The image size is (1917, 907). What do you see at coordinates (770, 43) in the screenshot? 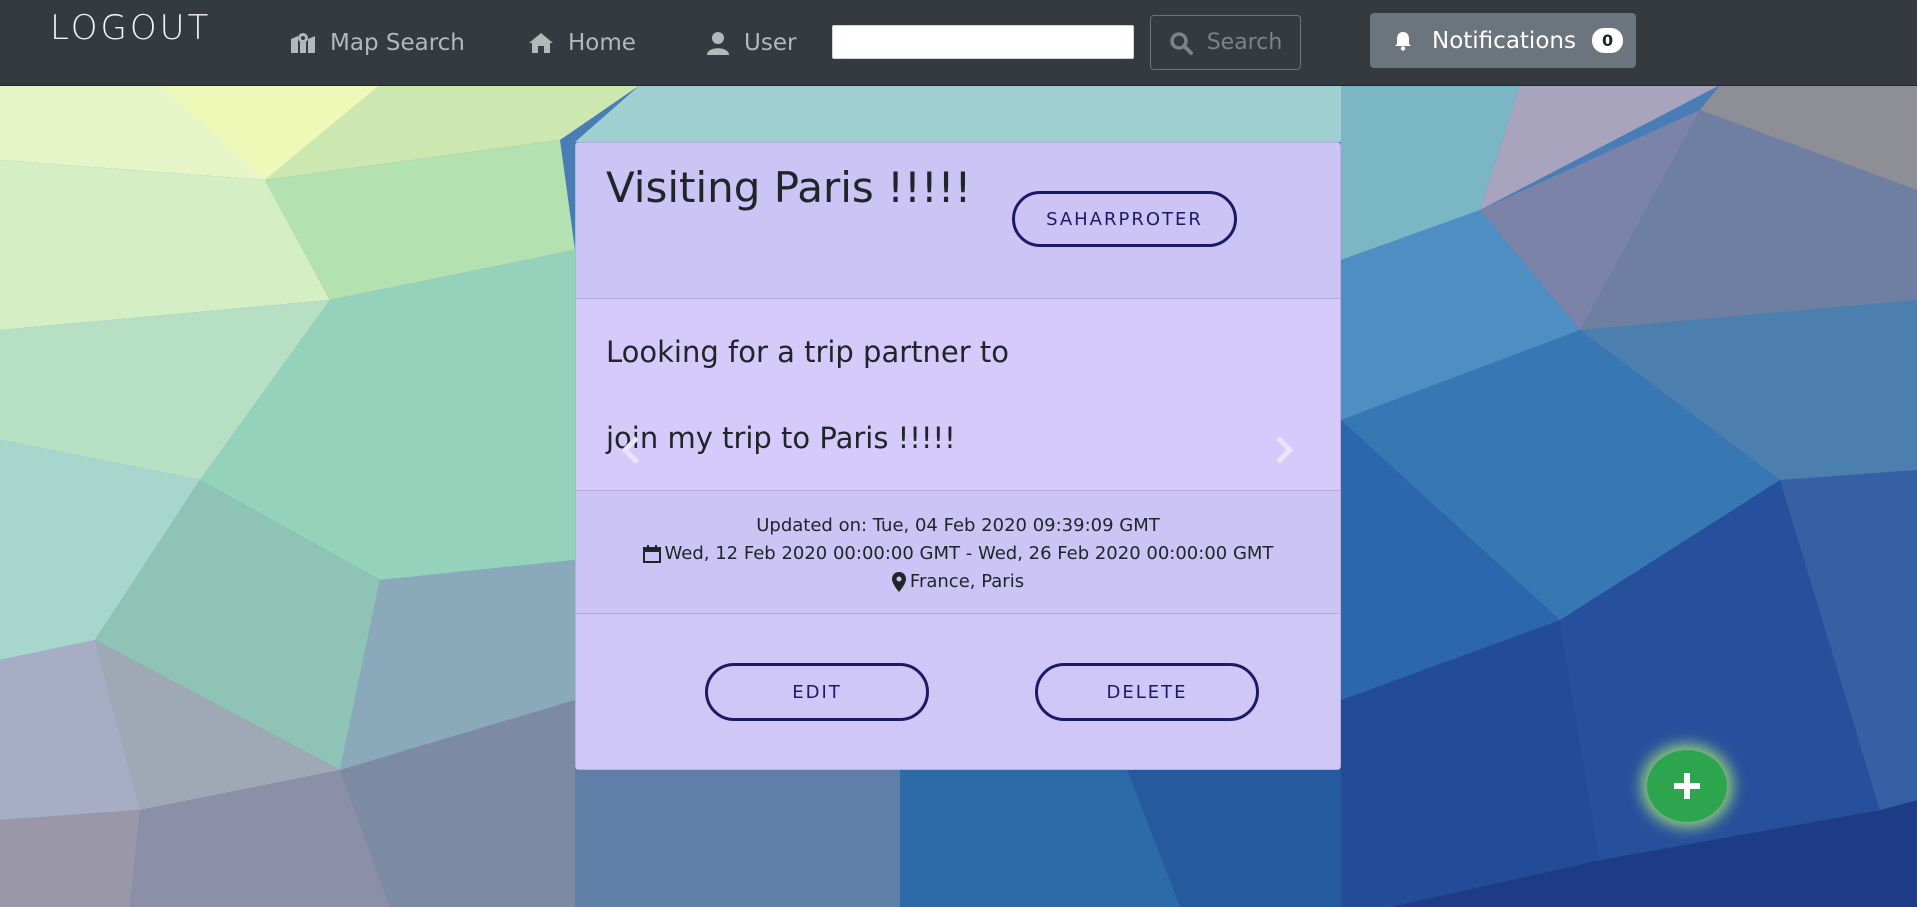
I see `nav-user-label: User` at bounding box center [770, 43].